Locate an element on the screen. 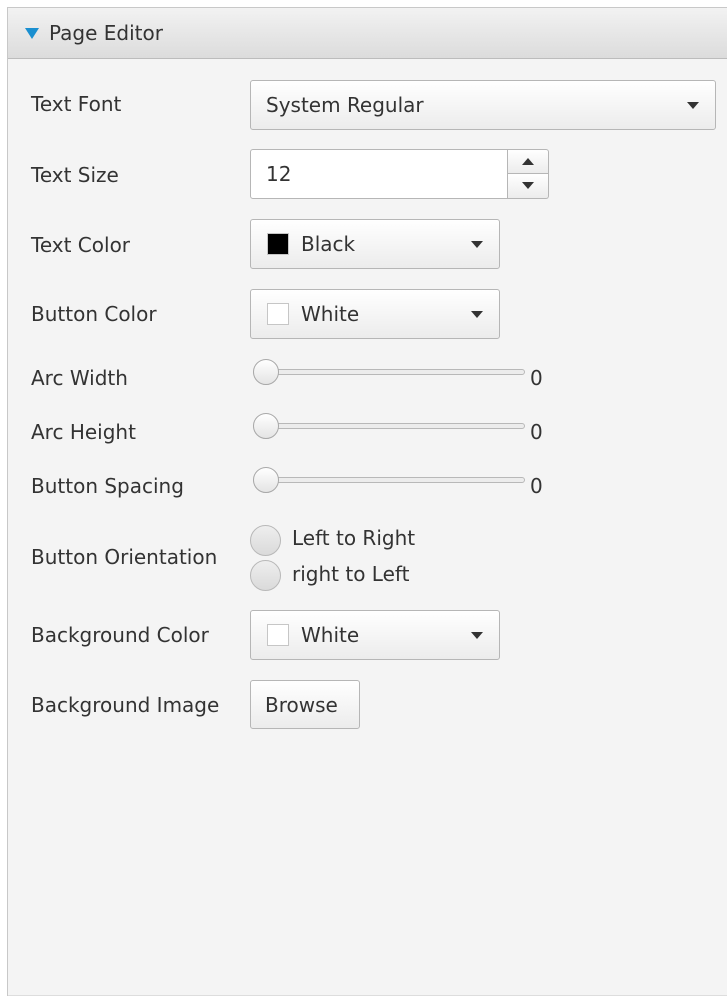 This screenshot has width=727, height=996. panel-titlebar: Page Editor is located at coordinates (367, 33).